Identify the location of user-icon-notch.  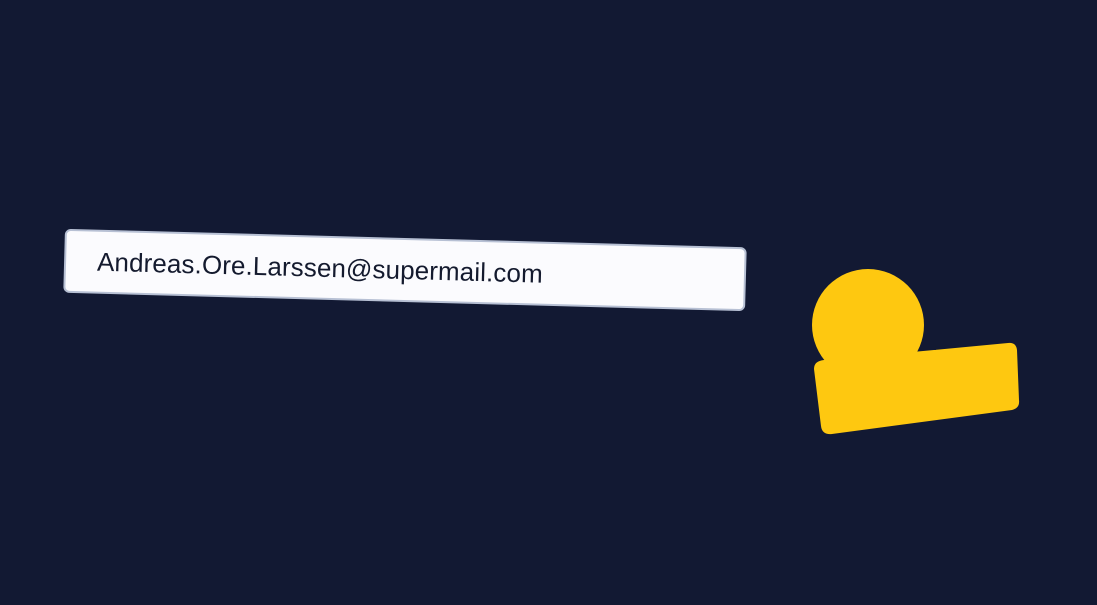
(929, 340).